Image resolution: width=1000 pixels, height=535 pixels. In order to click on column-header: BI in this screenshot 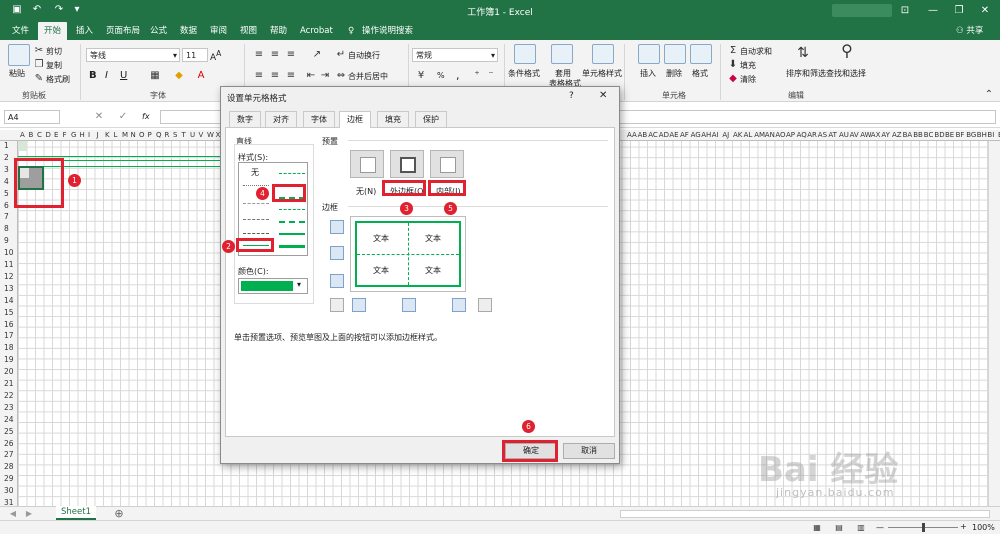, I will do `click(990, 135)`.